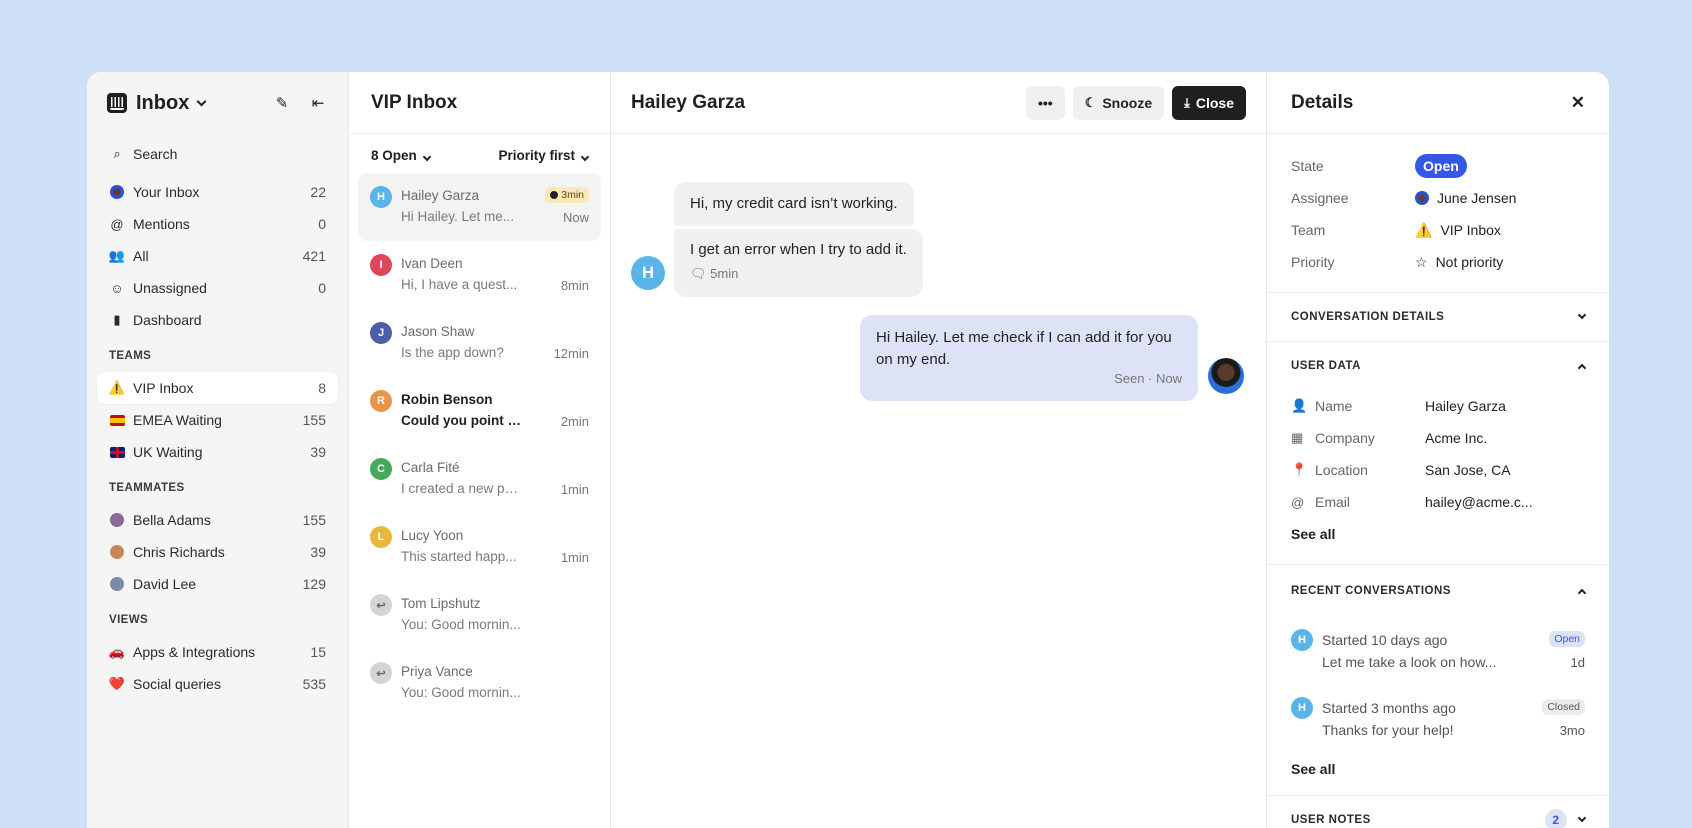 This screenshot has height=828, width=1692. I want to click on nav-item-apps-integrations: 🚗 Apps & Integrations 15, so click(217, 652).